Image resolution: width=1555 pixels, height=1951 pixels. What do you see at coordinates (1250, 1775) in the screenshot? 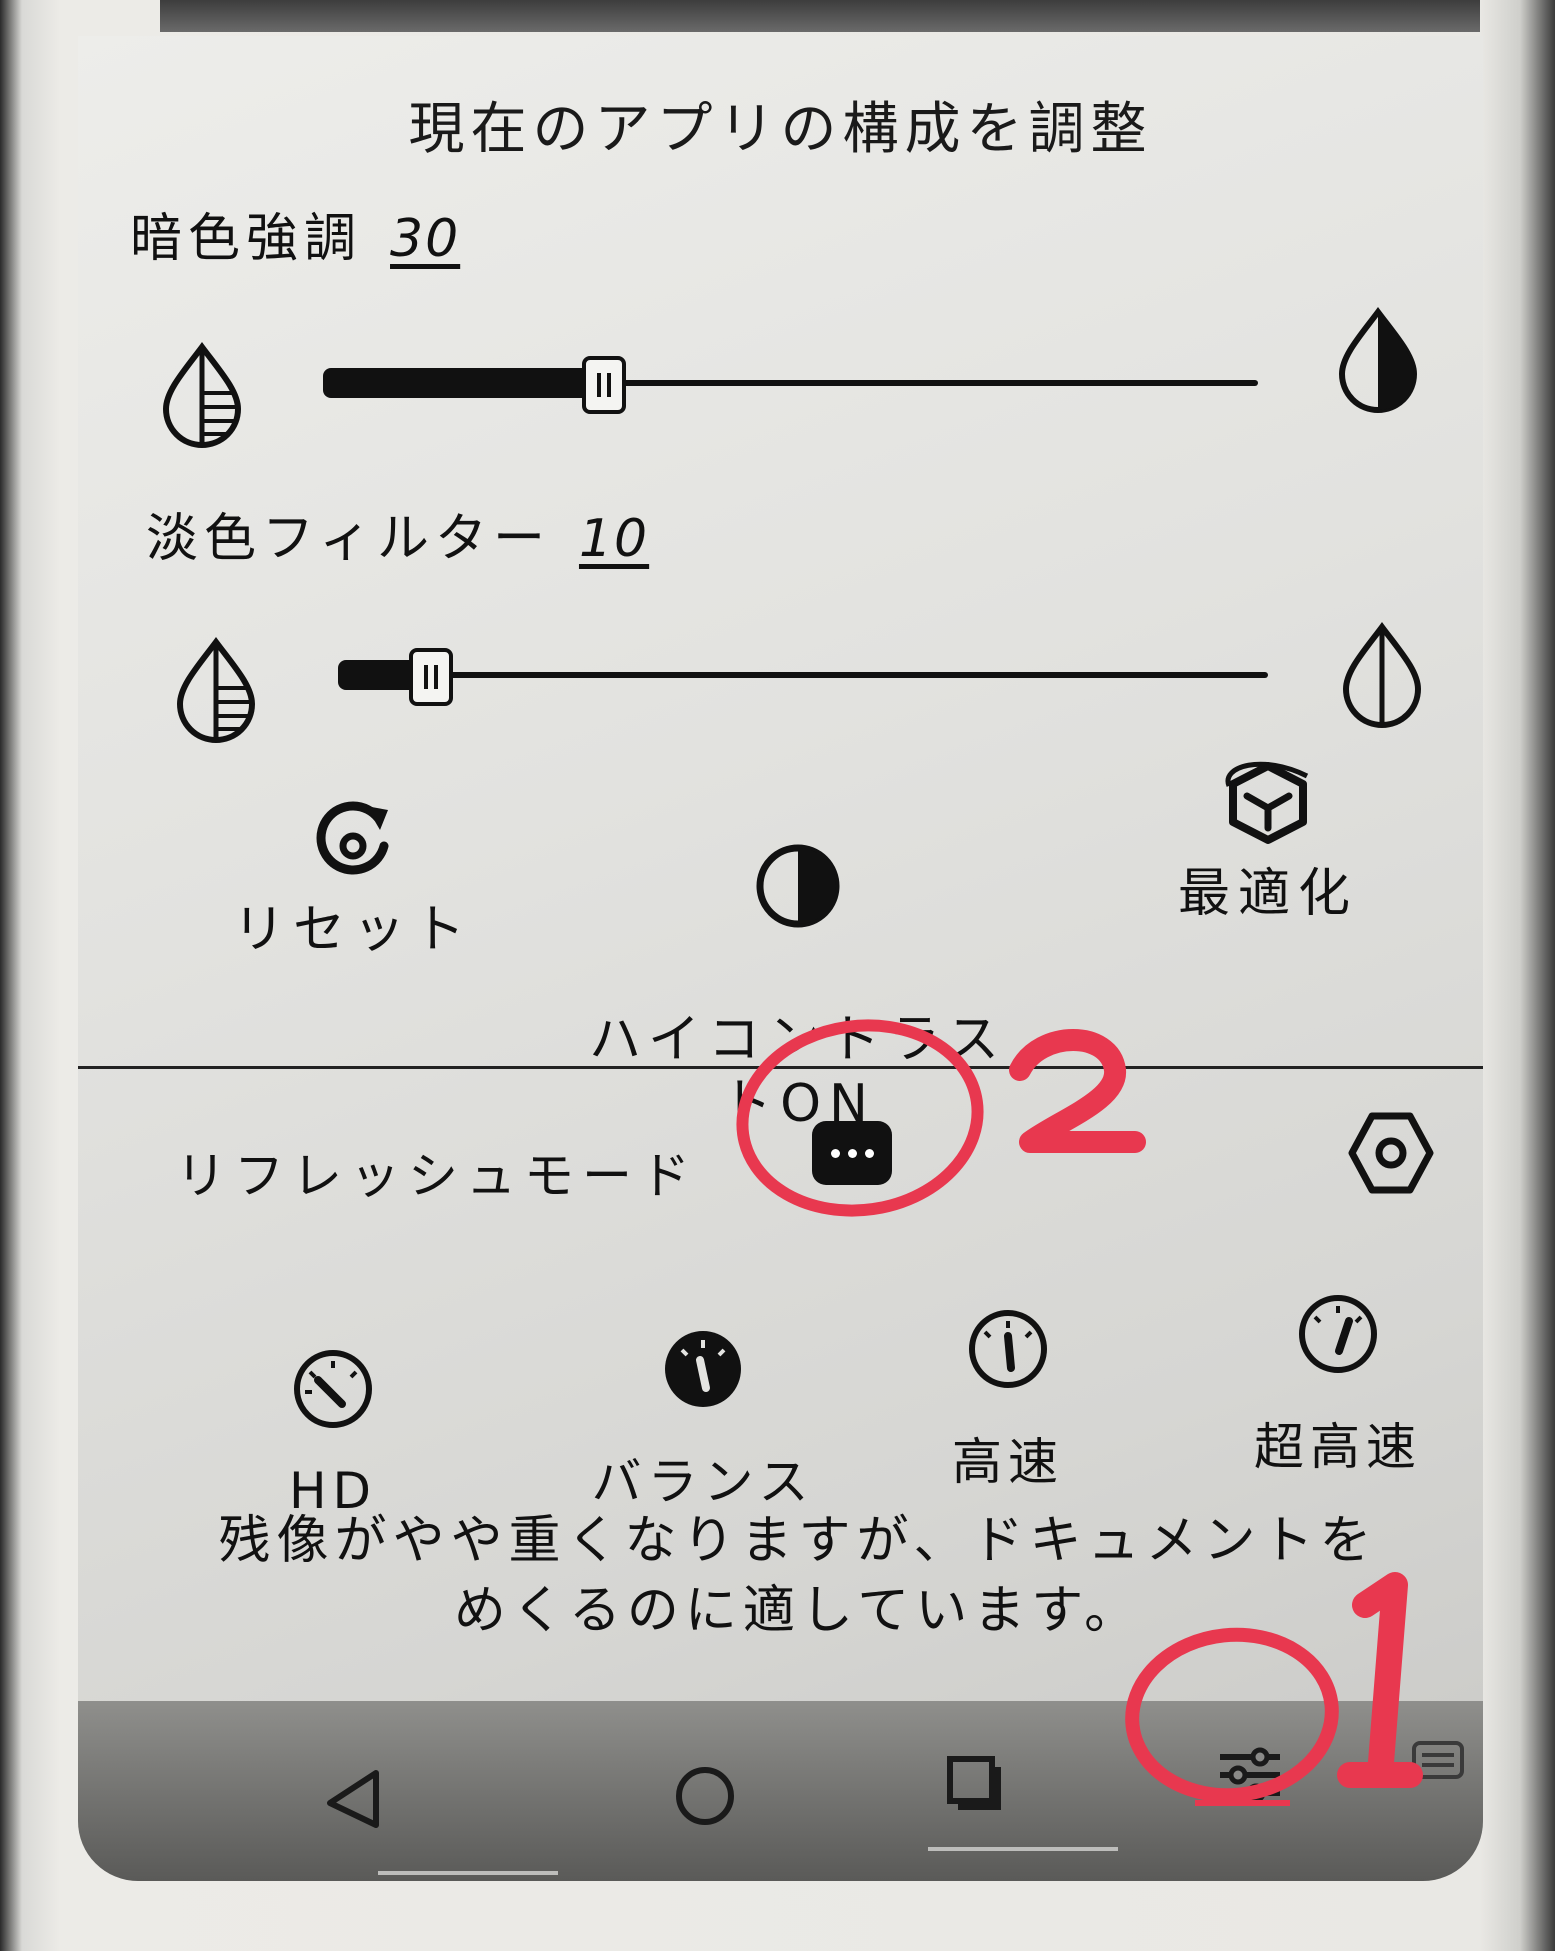
I see `eink-settings-sliders-icon` at bounding box center [1250, 1775].